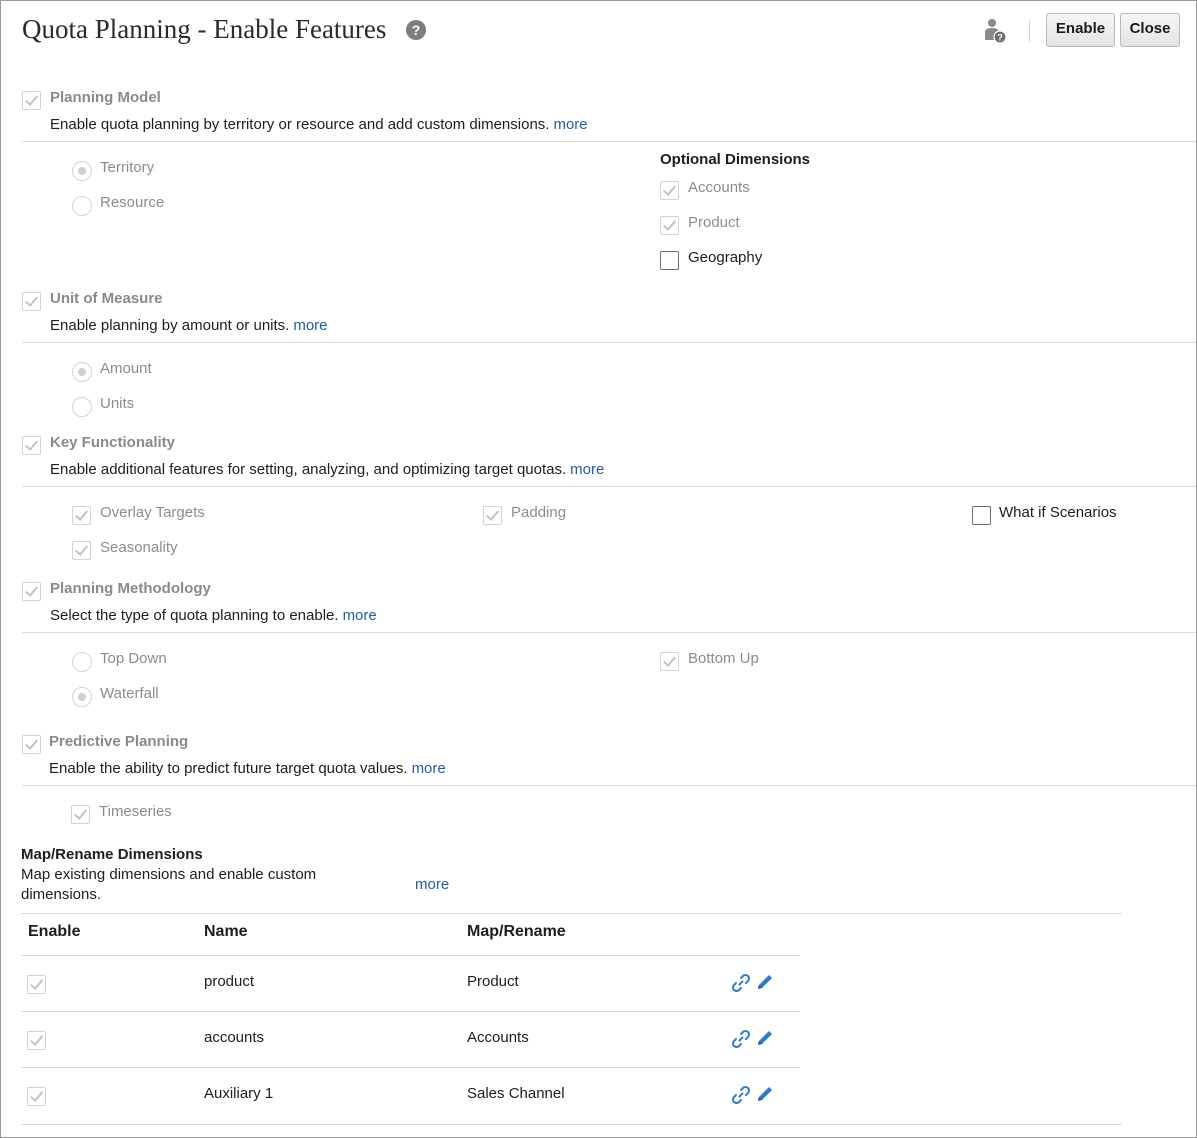 This screenshot has height=1138, width=1197. Describe the element at coordinates (310, 325) in the screenshot. I see `unit-of-measure-more-link: more` at that location.